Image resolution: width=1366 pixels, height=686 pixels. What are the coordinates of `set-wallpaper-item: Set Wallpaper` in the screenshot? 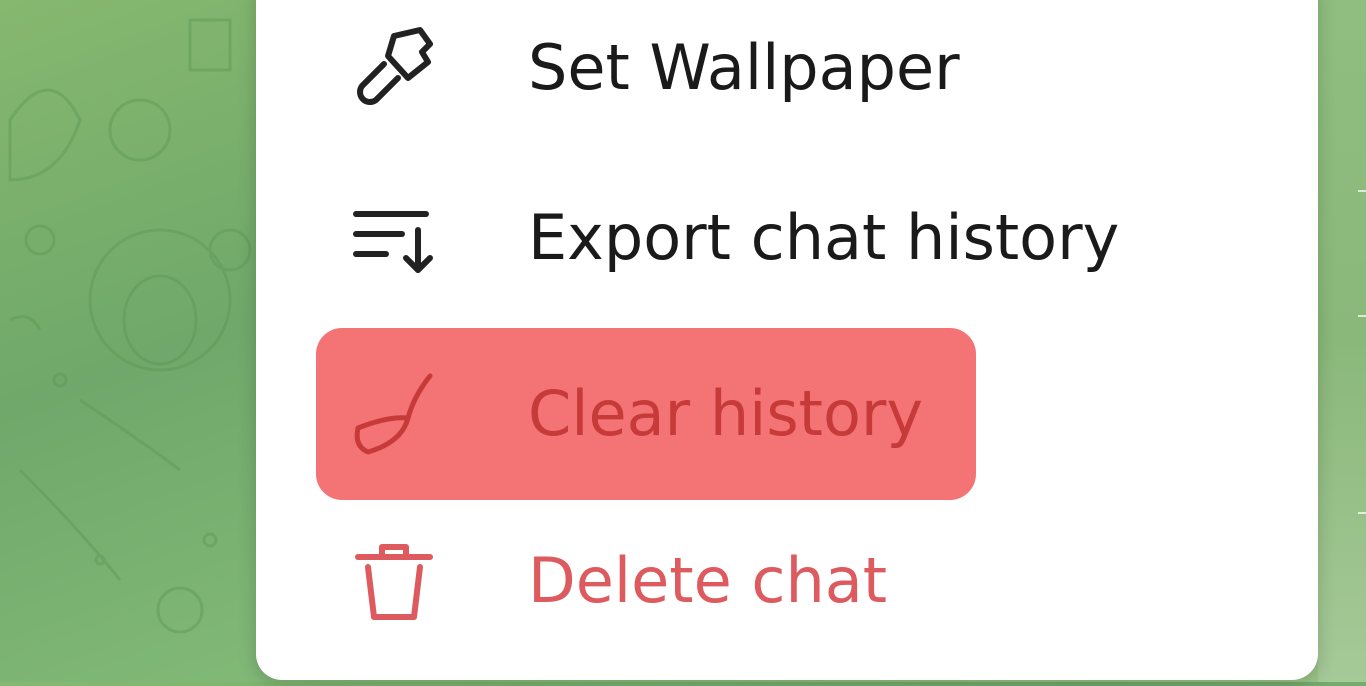 It's located at (646, 77).